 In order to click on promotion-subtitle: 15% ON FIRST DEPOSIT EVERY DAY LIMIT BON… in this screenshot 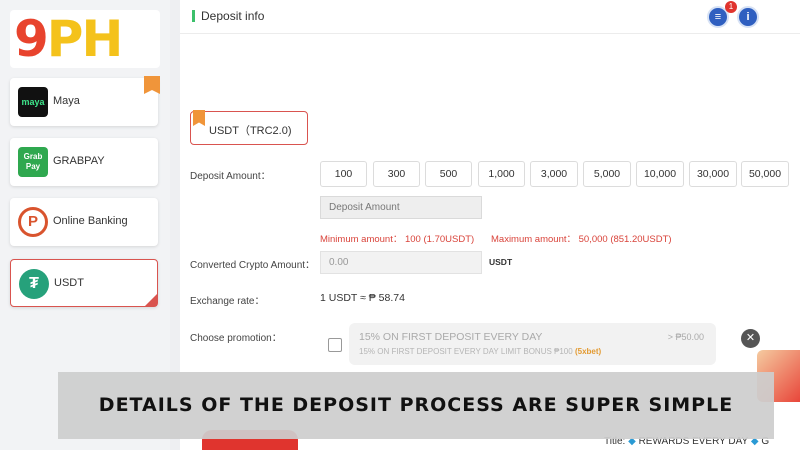, I will do `click(480, 351)`.